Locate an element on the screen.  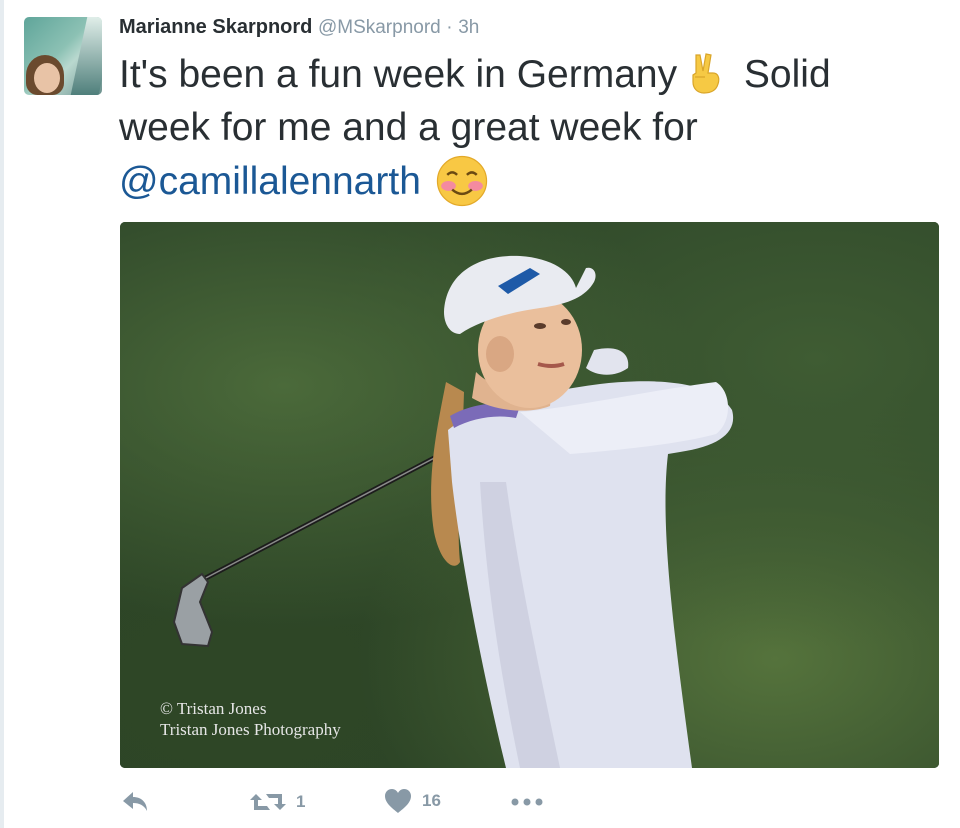
smiling-face-icon is located at coordinates (462, 181).